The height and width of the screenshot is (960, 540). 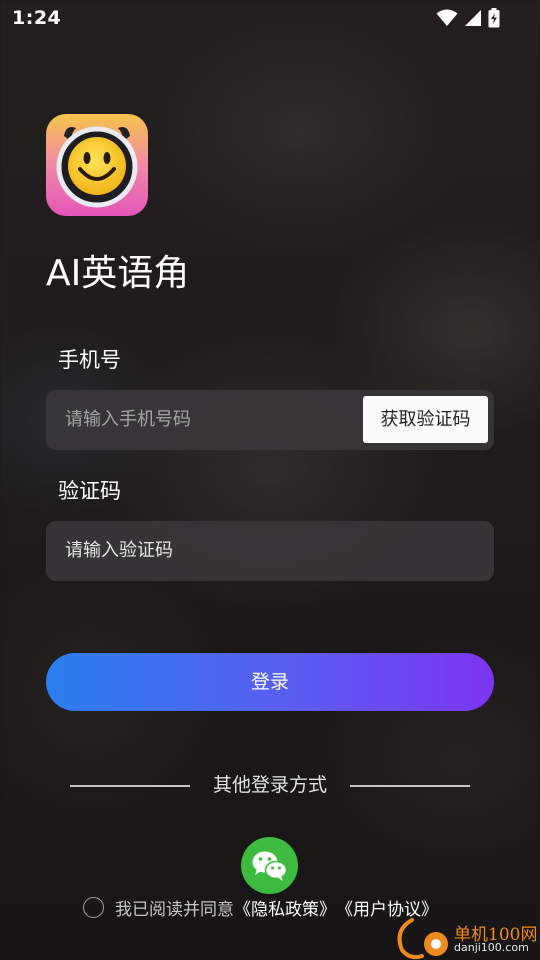 What do you see at coordinates (410, 786) in the screenshot?
I see `divider-right` at bounding box center [410, 786].